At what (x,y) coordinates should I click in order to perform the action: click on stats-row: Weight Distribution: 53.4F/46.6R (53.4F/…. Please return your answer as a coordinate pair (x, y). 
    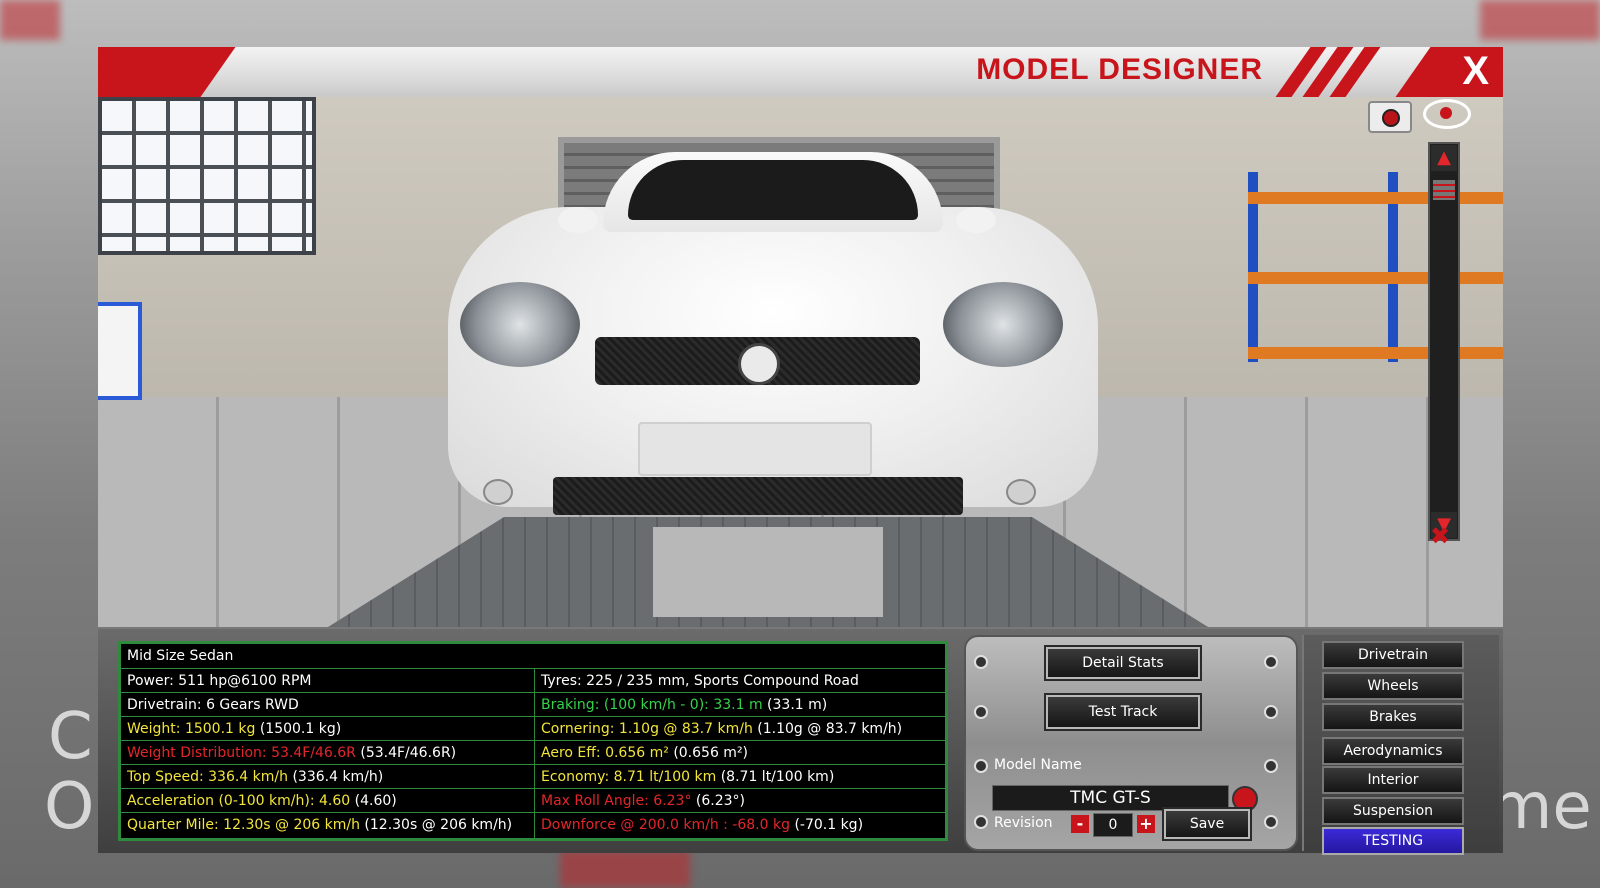
    Looking at the image, I should click on (534, 752).